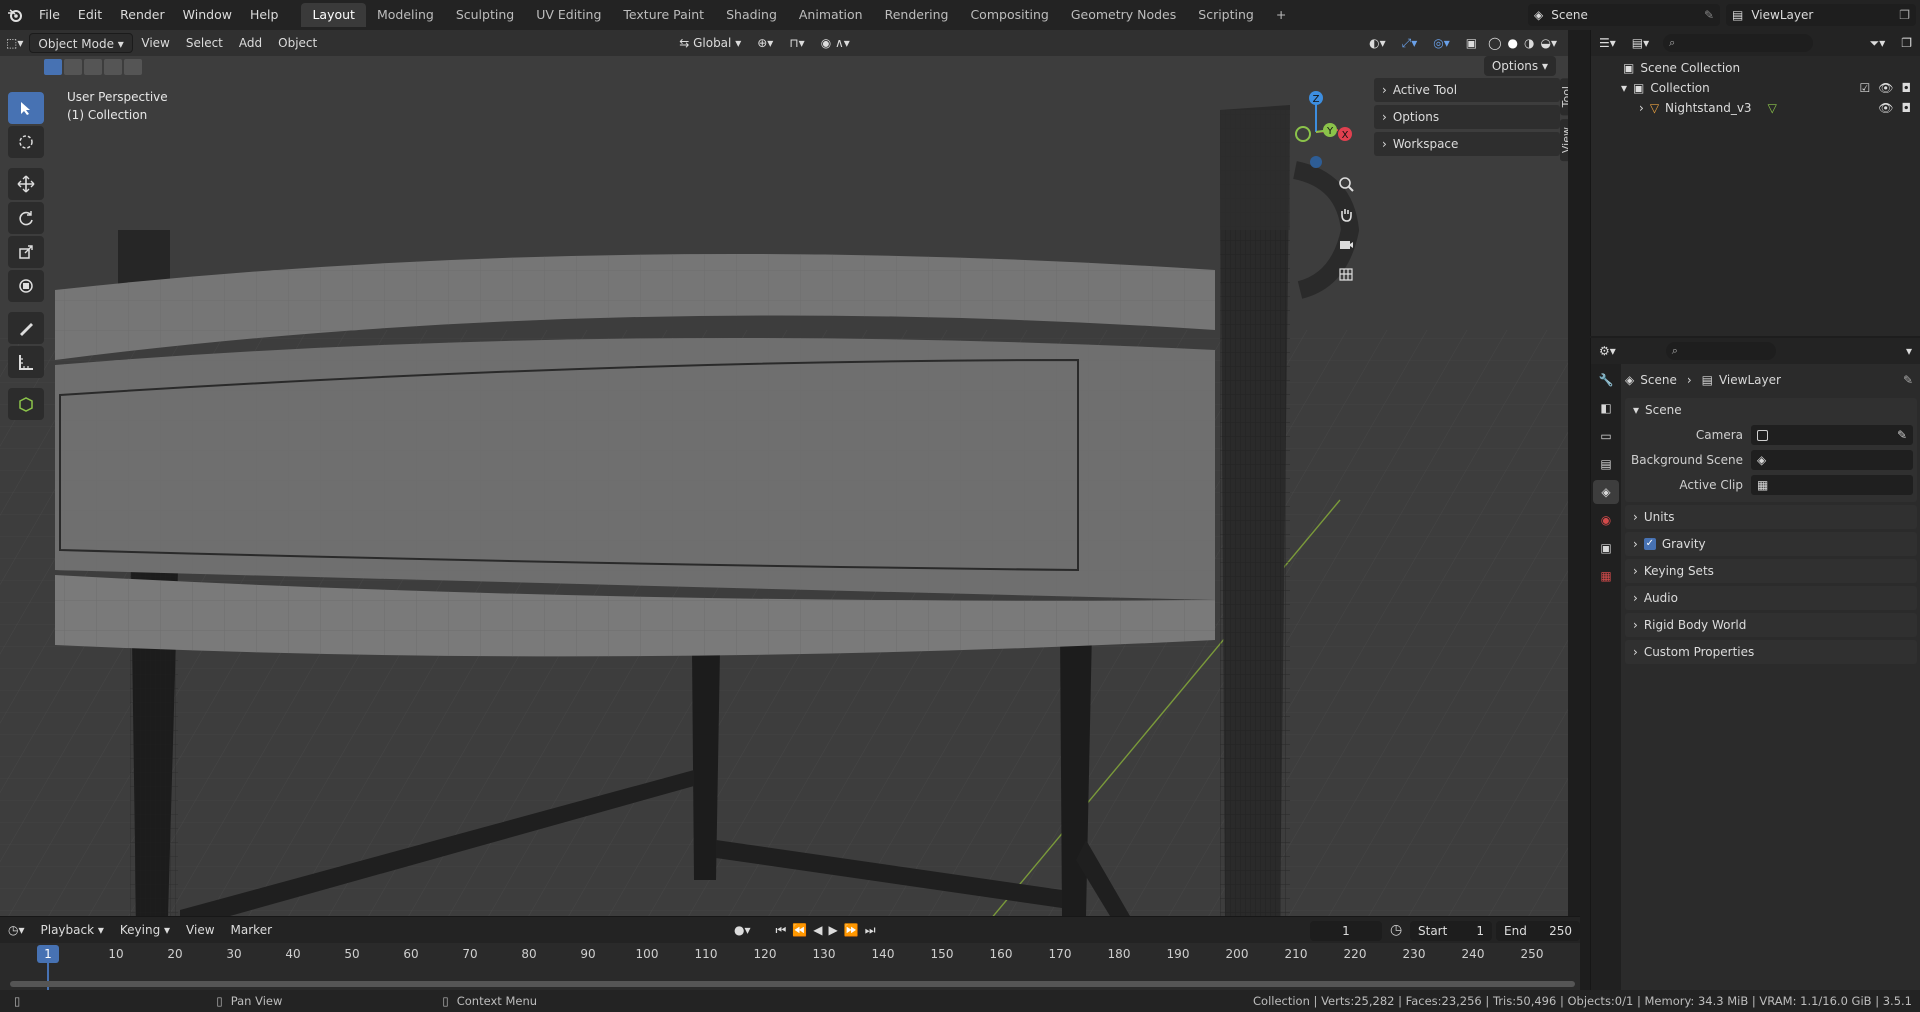 This screenshot has height=1012, width=1920. What do you see at coordinates (1519, 66) in the screenshot?
I see `viewport-options-button: Options ▾` at bounding box center [1519, 66].